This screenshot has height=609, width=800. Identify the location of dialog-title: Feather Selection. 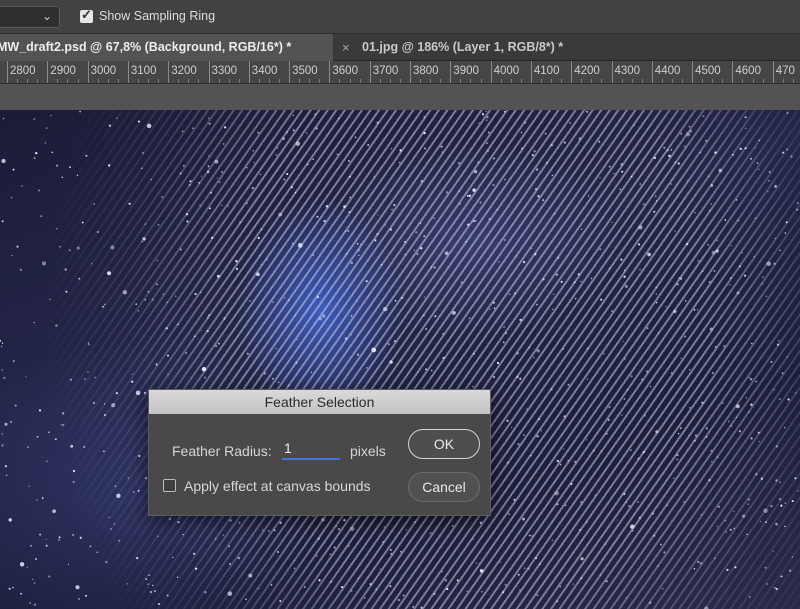
(319, 402).